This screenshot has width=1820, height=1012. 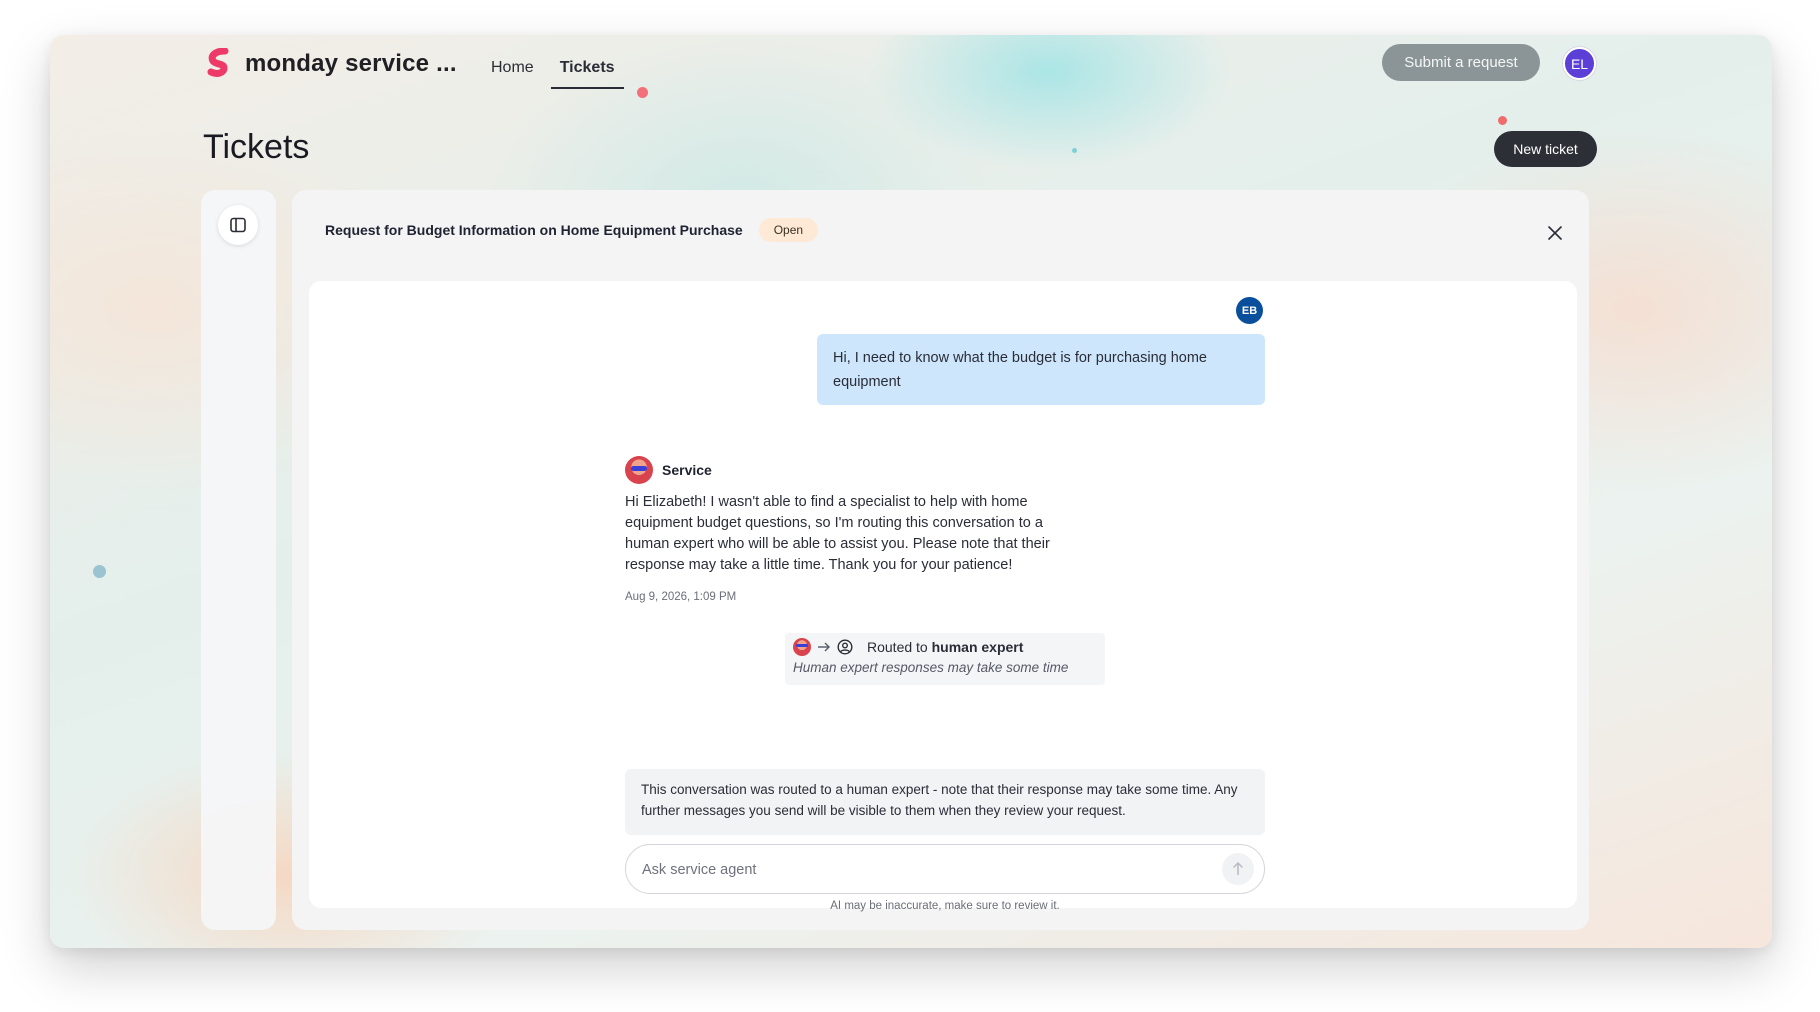 I want to click on routing-target: human expert, so click(x=977, y=647).